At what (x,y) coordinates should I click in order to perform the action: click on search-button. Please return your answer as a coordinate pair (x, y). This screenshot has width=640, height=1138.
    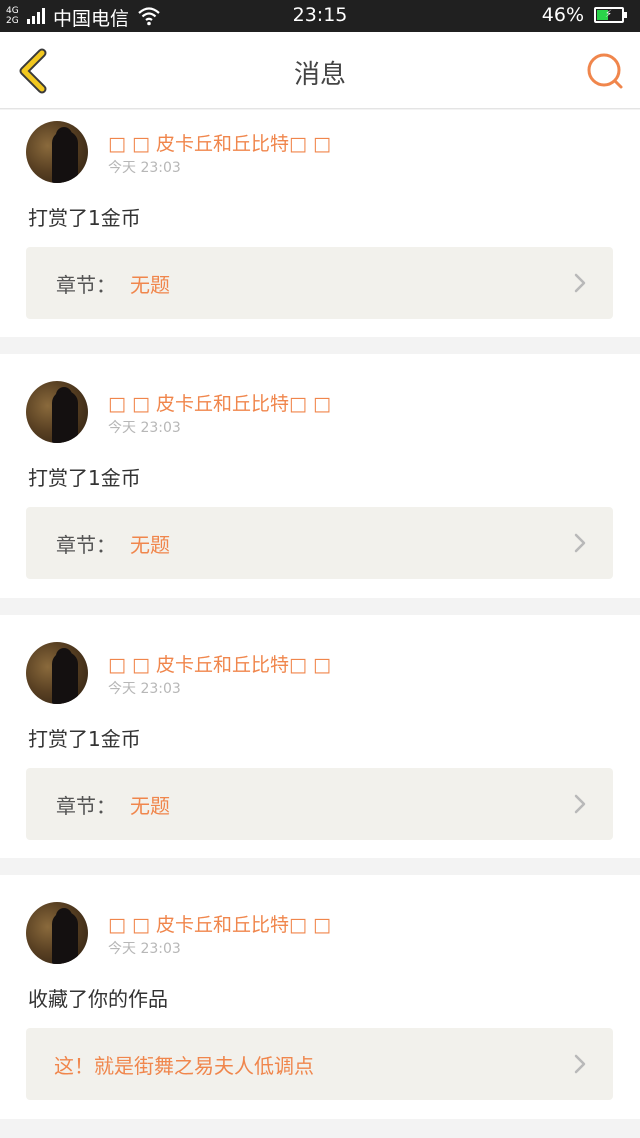
    Looking at the image, I should click on (606, 72).